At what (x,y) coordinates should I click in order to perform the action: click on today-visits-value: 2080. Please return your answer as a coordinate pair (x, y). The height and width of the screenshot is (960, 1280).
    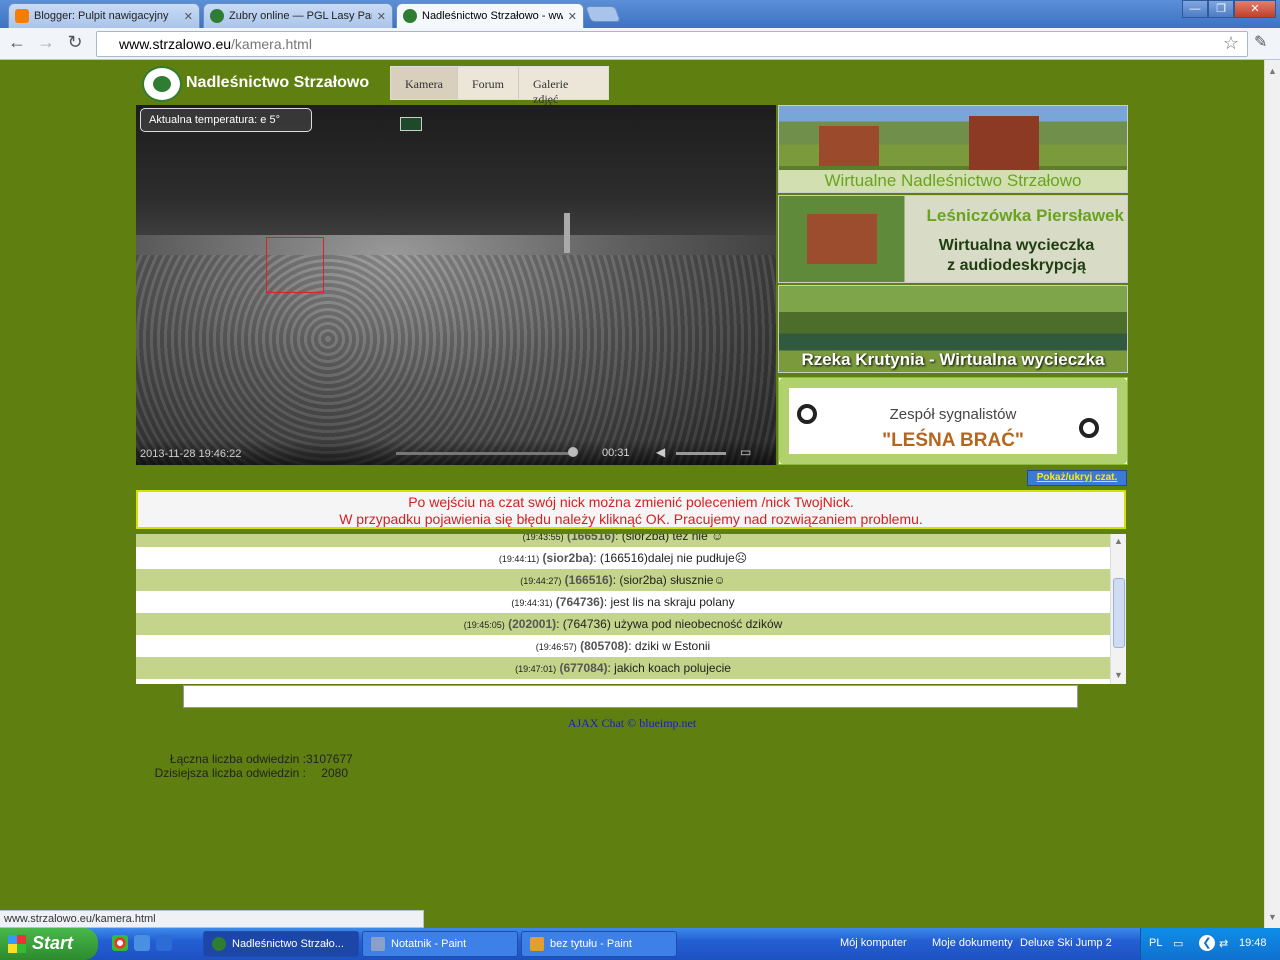
    Looking at the image, I should click on (334, 773).